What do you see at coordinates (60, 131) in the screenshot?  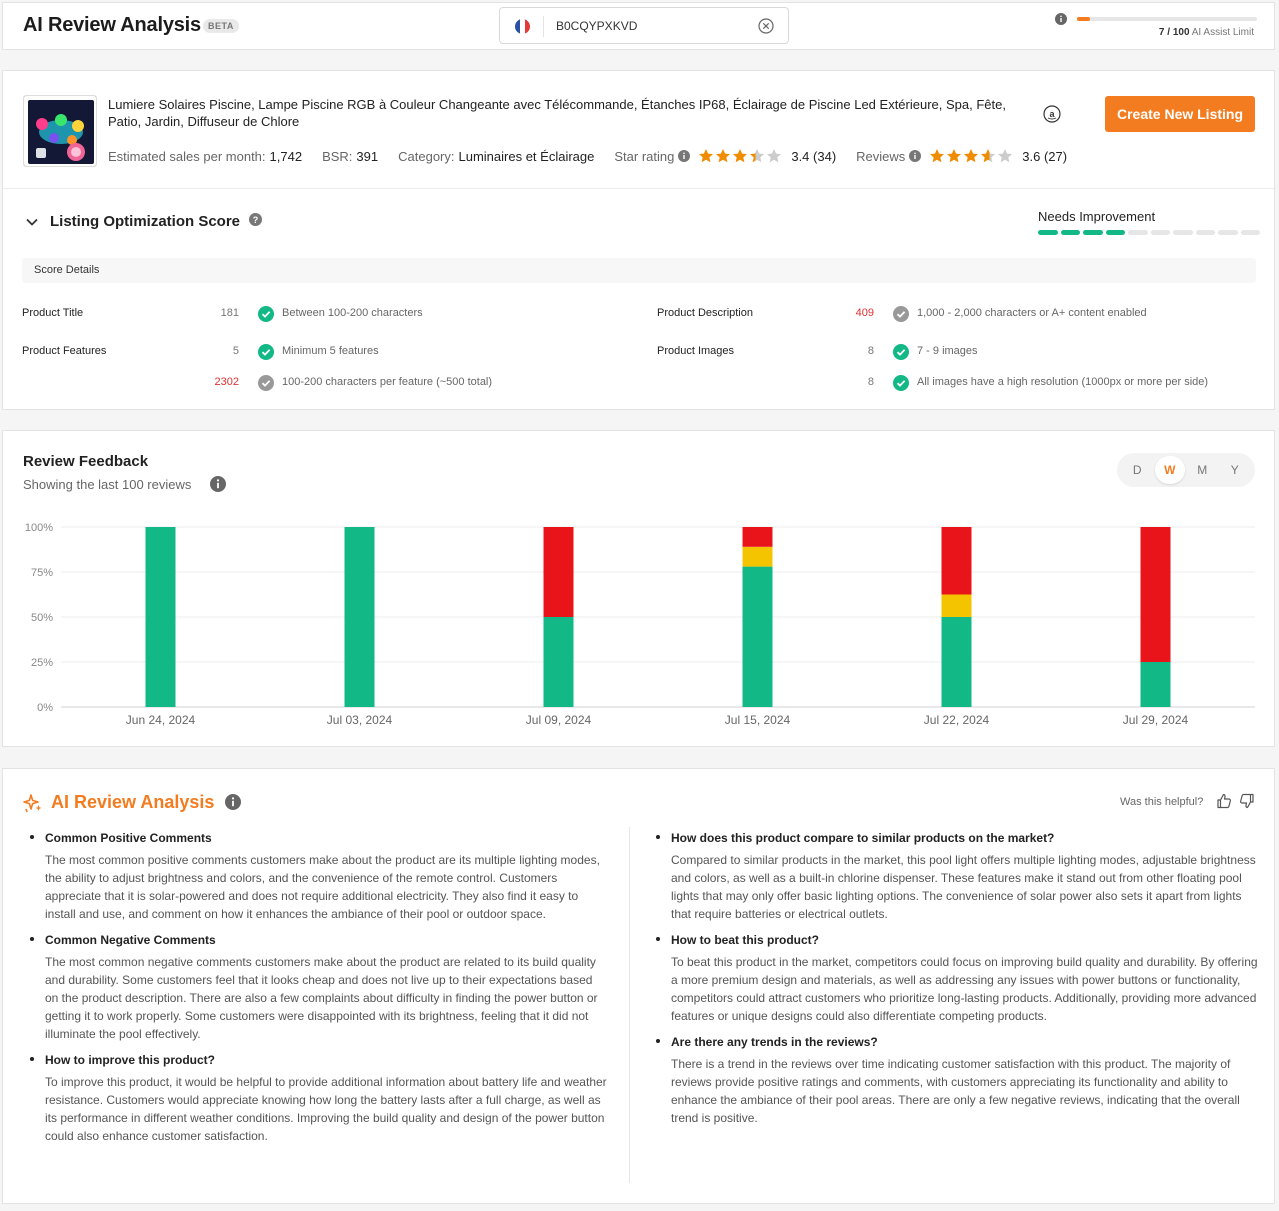 I see `product-image` at bounding box center [60, 131].